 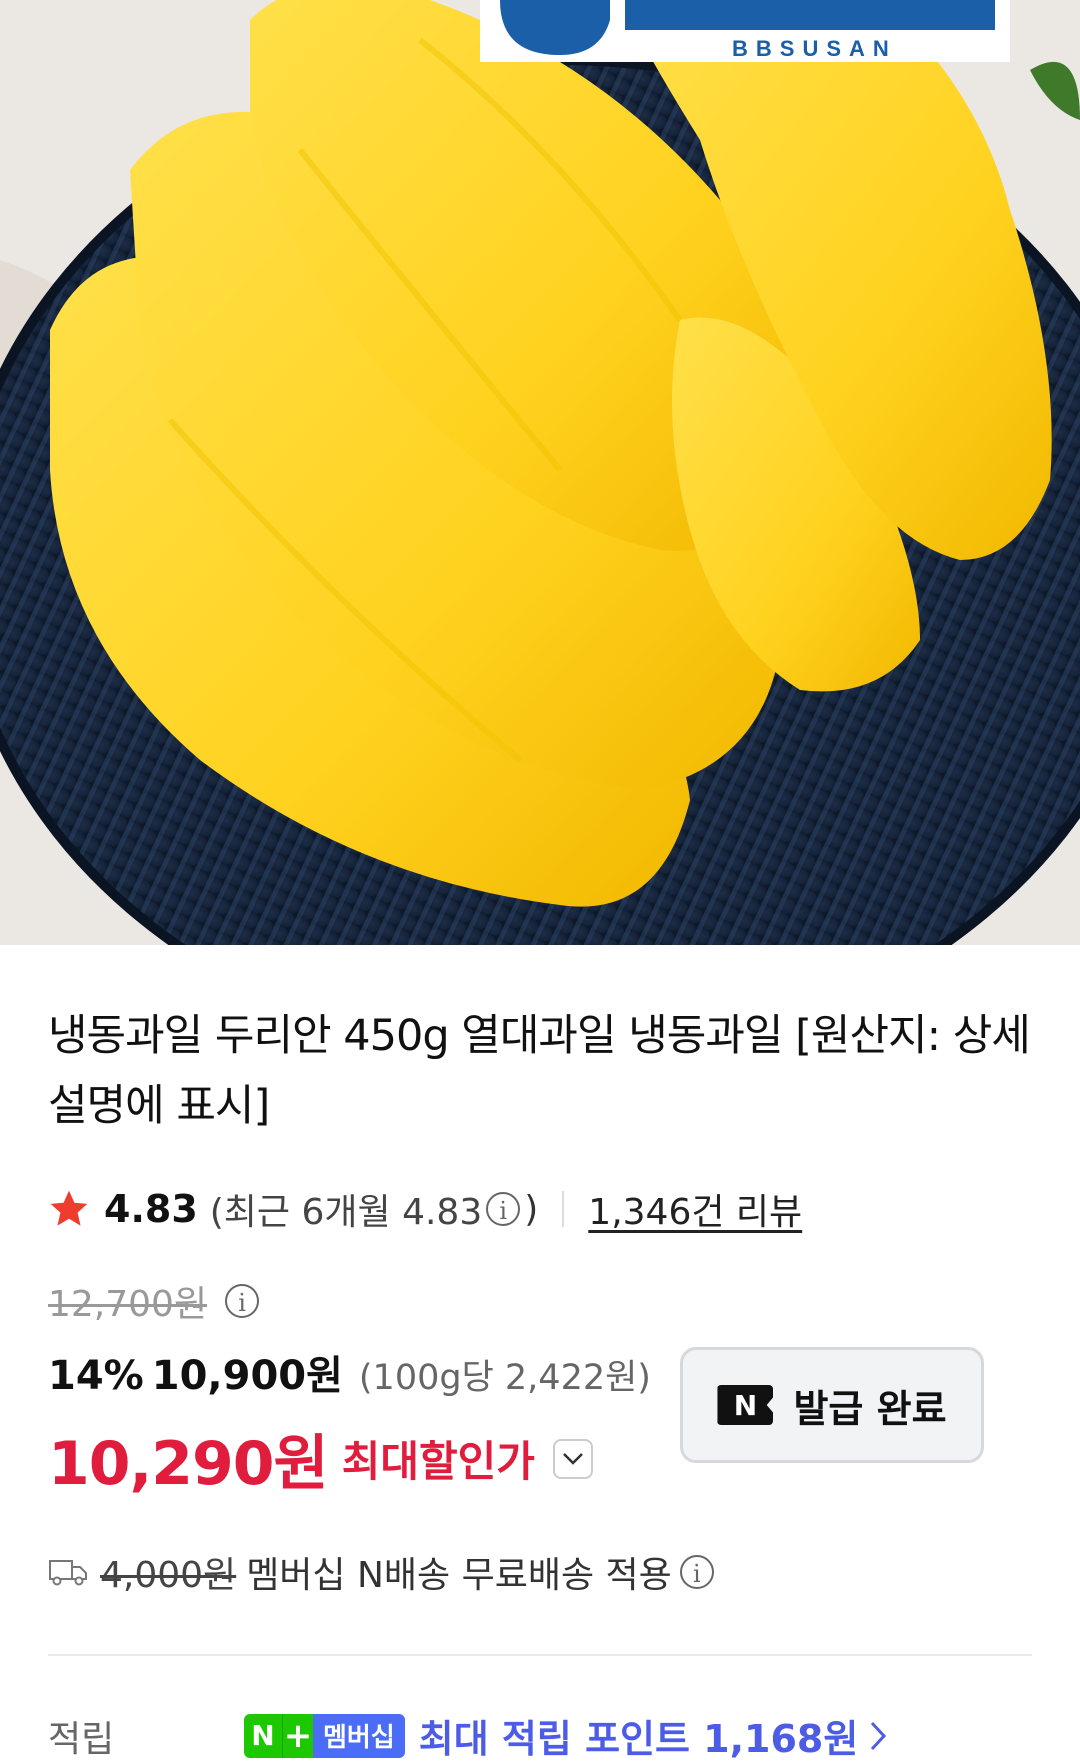 What do you see at coordinates (68, 1573) in the screenshot?
I see `truck-icon` at bounding box center [68, 1573].